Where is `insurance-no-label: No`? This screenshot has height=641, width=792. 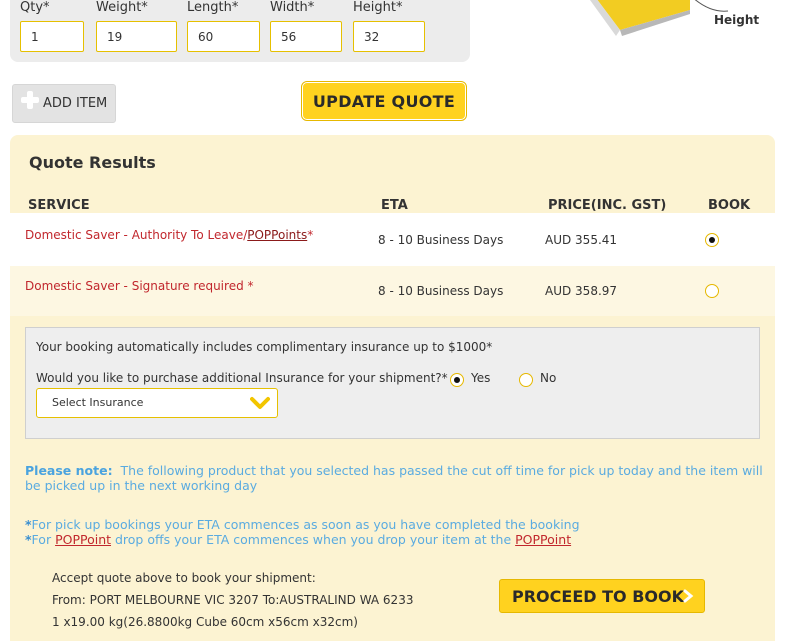 insurance-no-label: No is located at coordinates (548, 378).